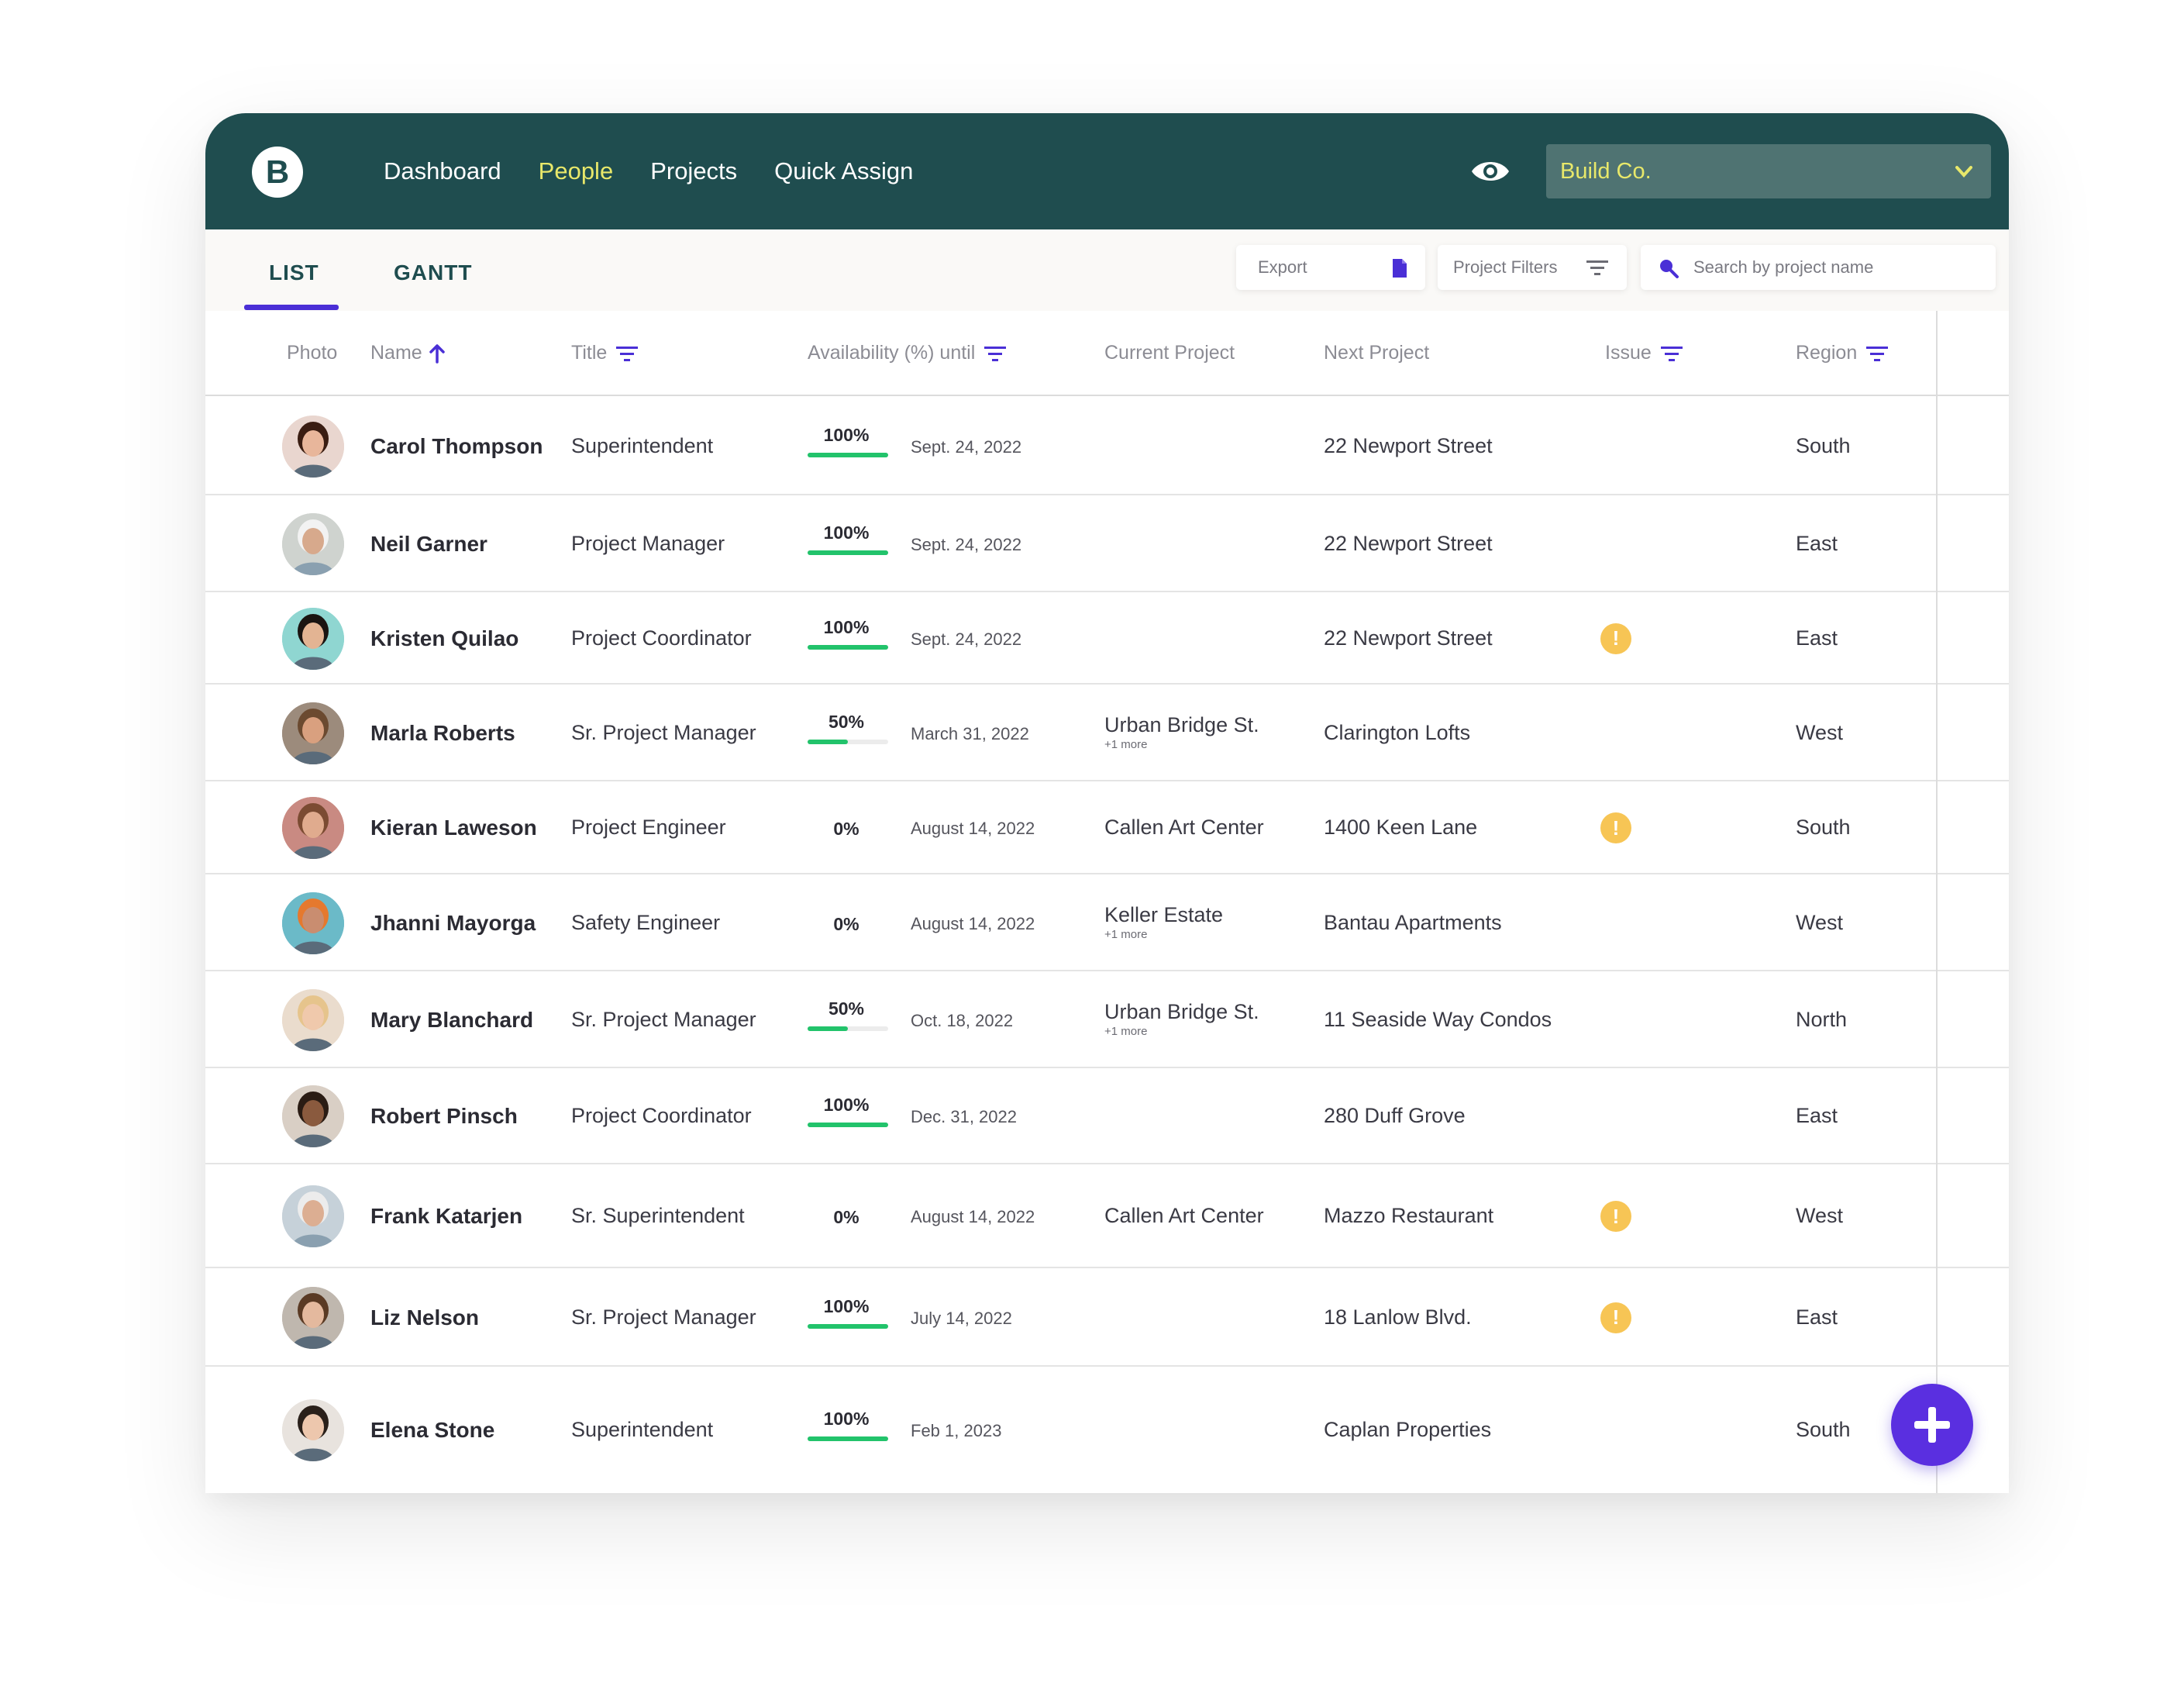  What do you see at coordinates (453, 923) in the screenshot?
I see `person-name: Jhanni Mayorga` at bounding box center [453, 923].